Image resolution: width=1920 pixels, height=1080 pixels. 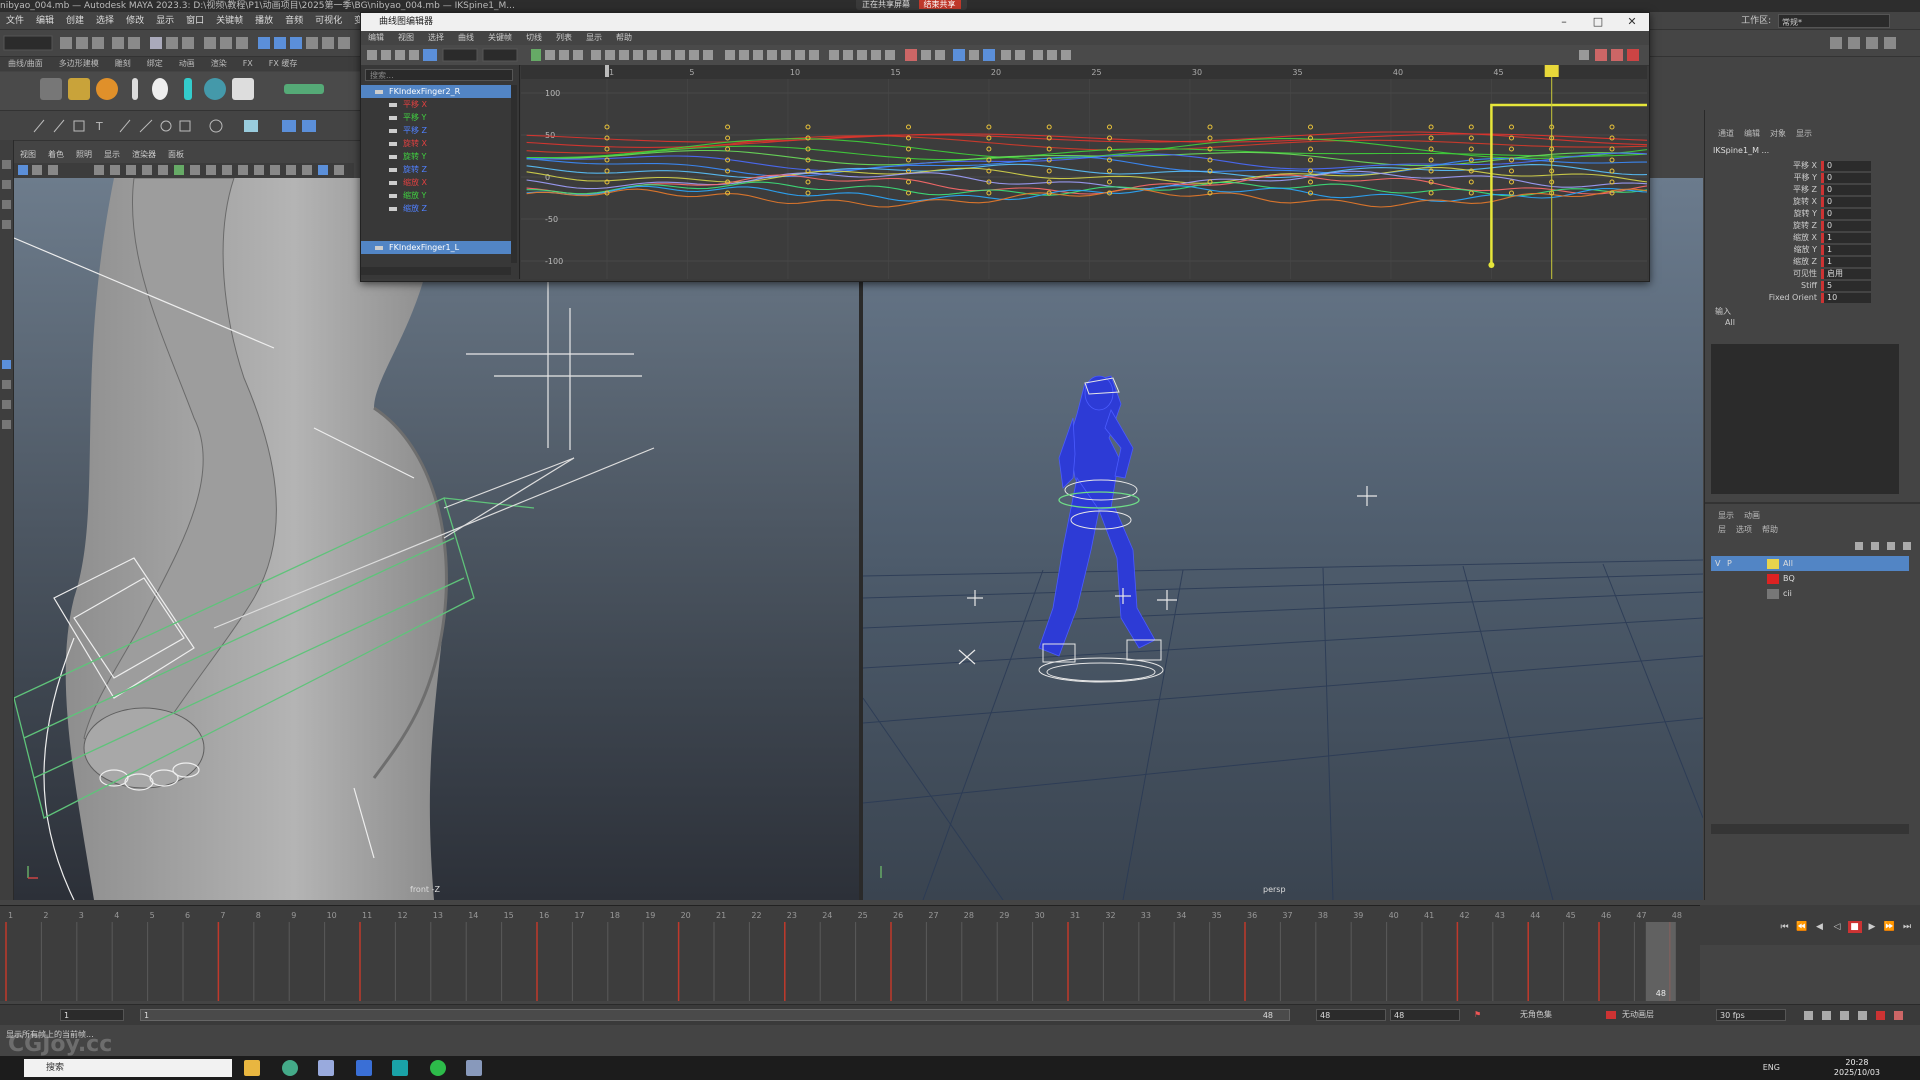 What do you see at coordinates (436, 182) in the screenshot?
I see `outliner-item: 缩放 X` at bounding box center [436, 182].